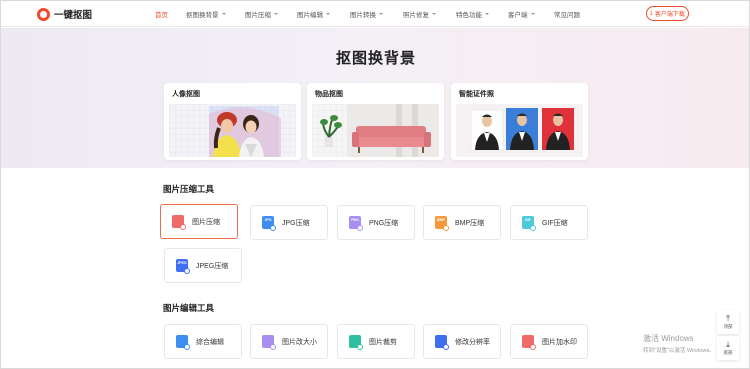  Describe the element at coordinates (476, 94) in the screenshot. I see `card-title: 智能证件照` at that location.